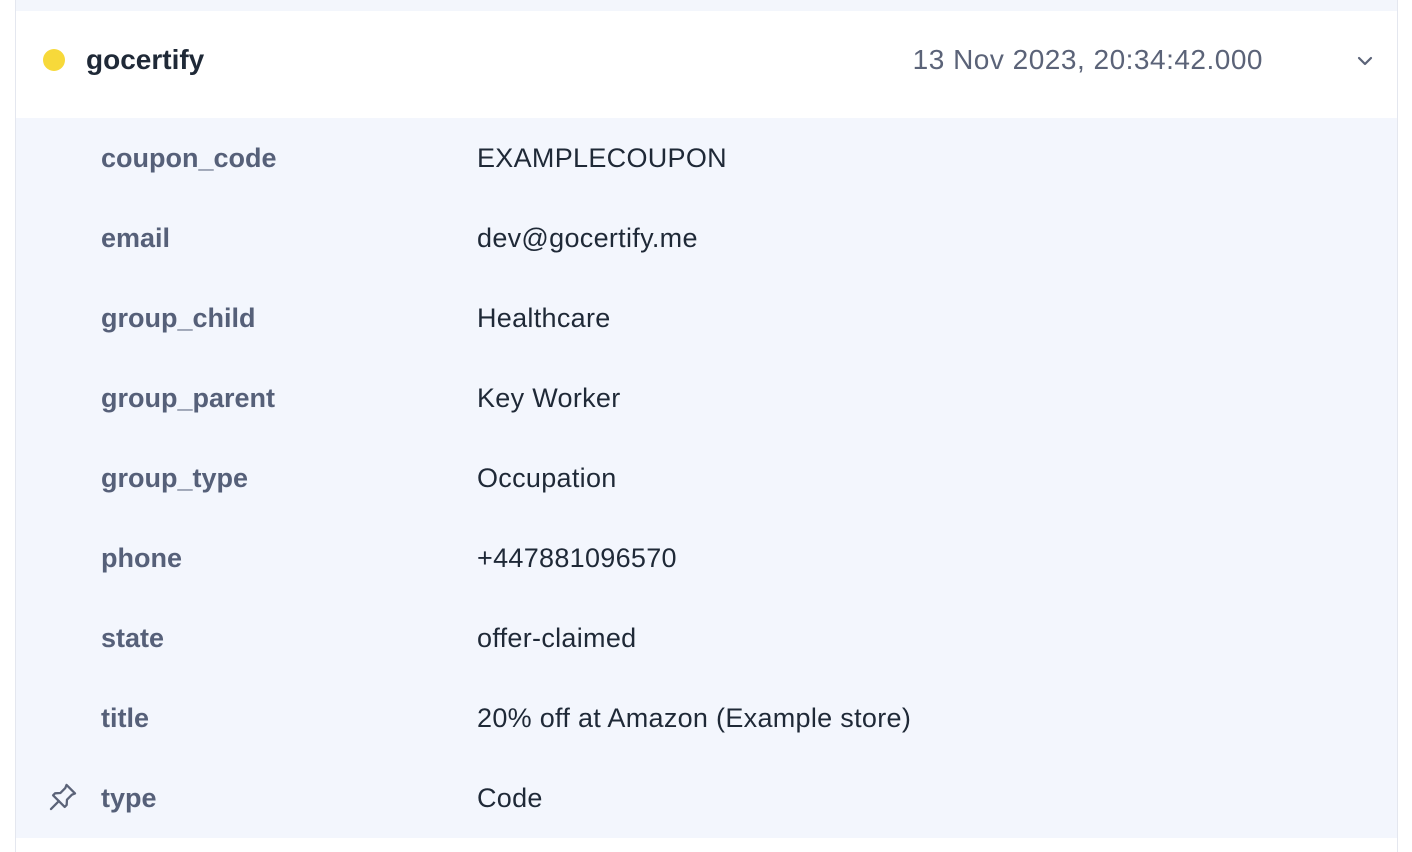 The height and width of the screenshot is (852, 1412). Describe the element at coordinates (175, 478) in the screenshot. I see `property-key: group_type` at that location.